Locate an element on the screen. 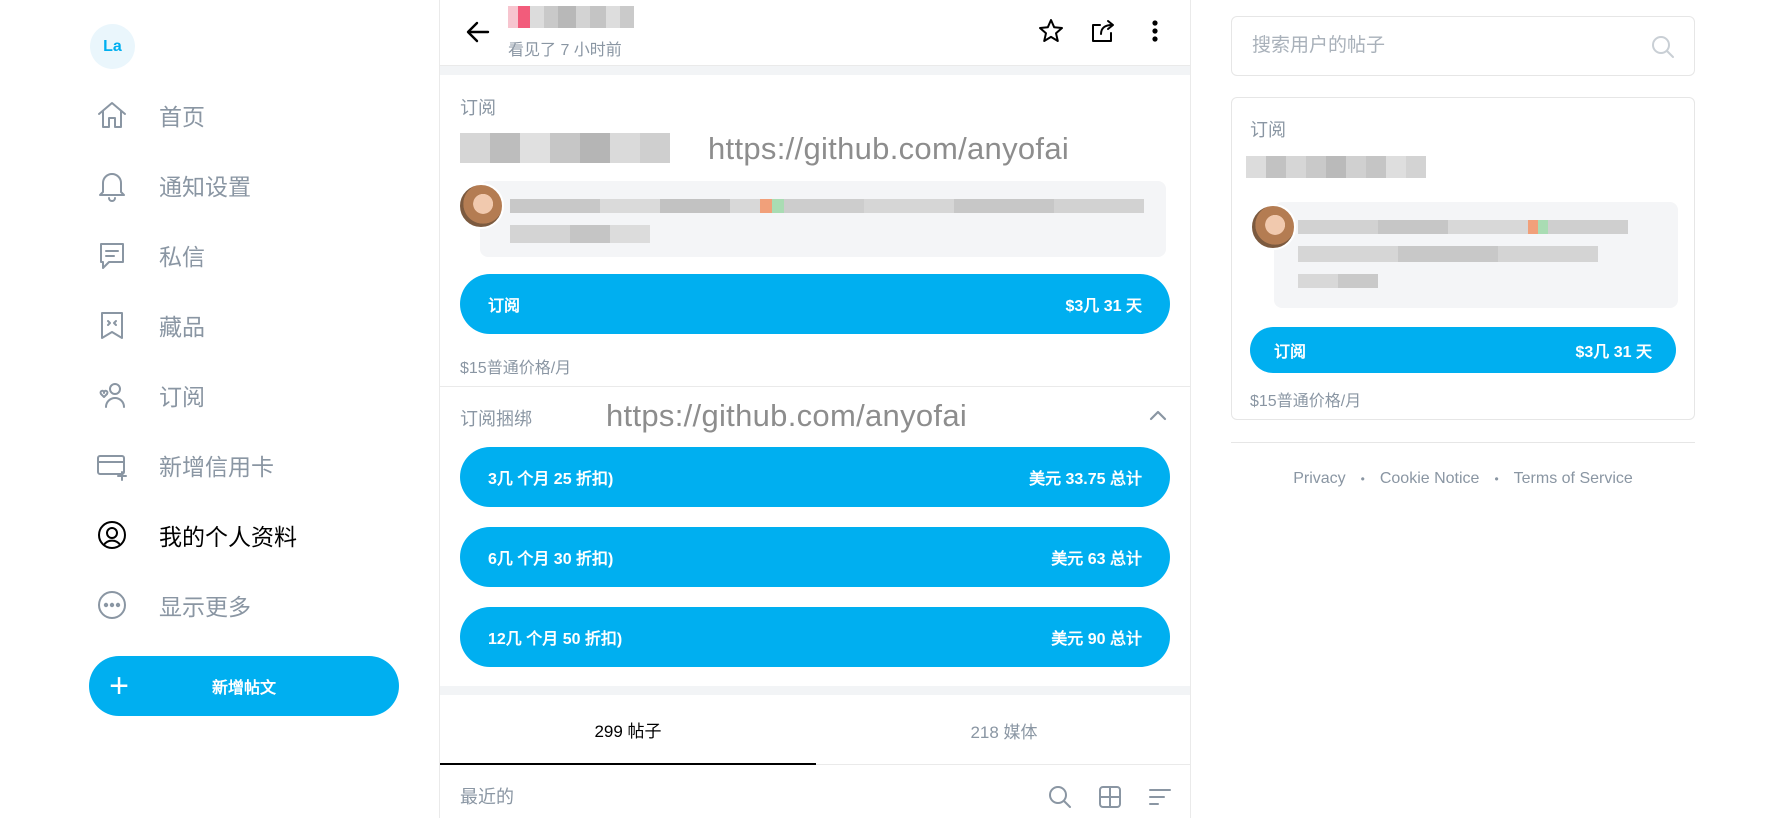 The image size is (1772, 818). share-button is located at coordinates (1103, 31).